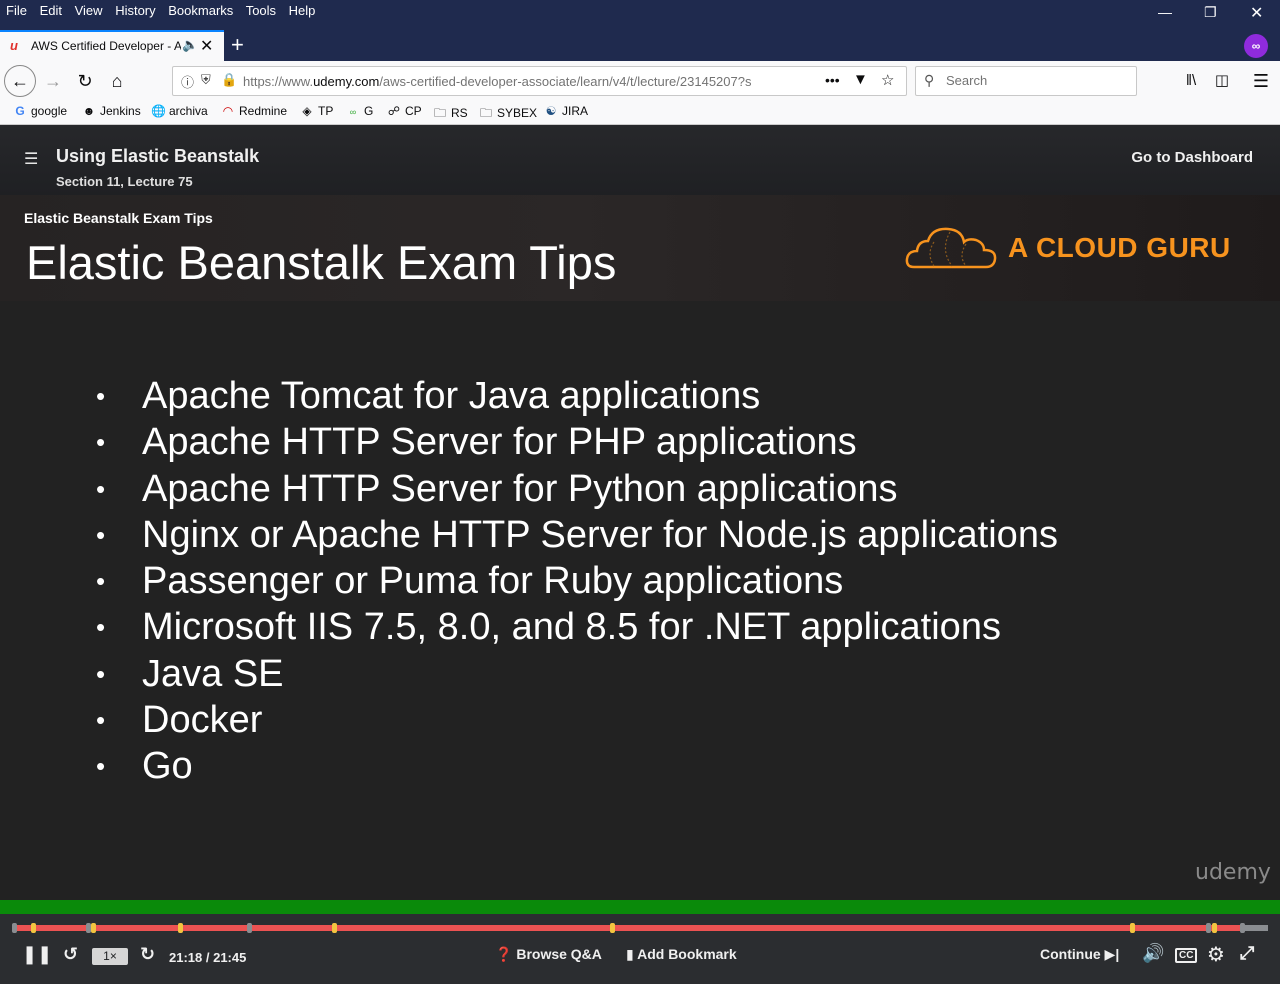 The height and width of the screenshot is (984, 1280). Describe the element at coordinates (485, 113) in the screenshot. I see `folder-icon: 🗀` at that location.